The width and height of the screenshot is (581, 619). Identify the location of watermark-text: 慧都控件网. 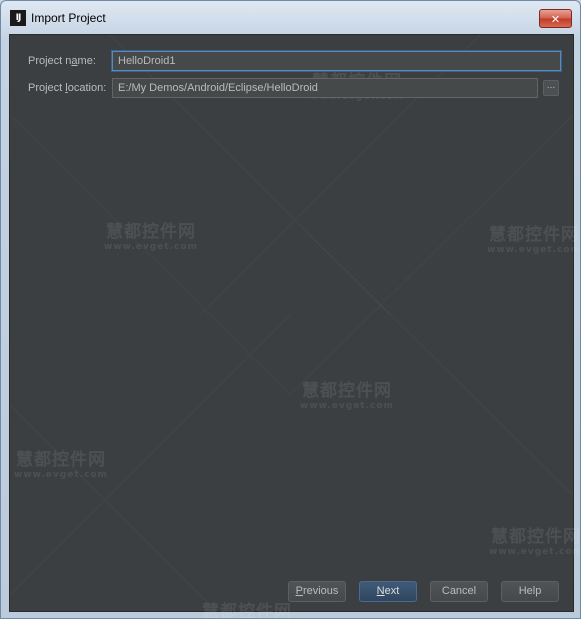
(247, 610).